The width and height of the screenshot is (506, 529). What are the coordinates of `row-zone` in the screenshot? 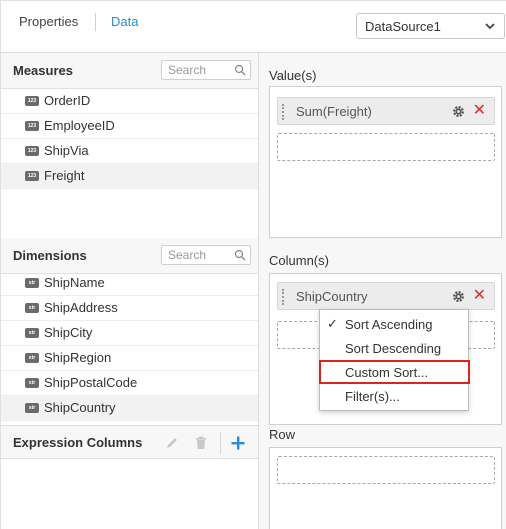 It's located at (385, 488).